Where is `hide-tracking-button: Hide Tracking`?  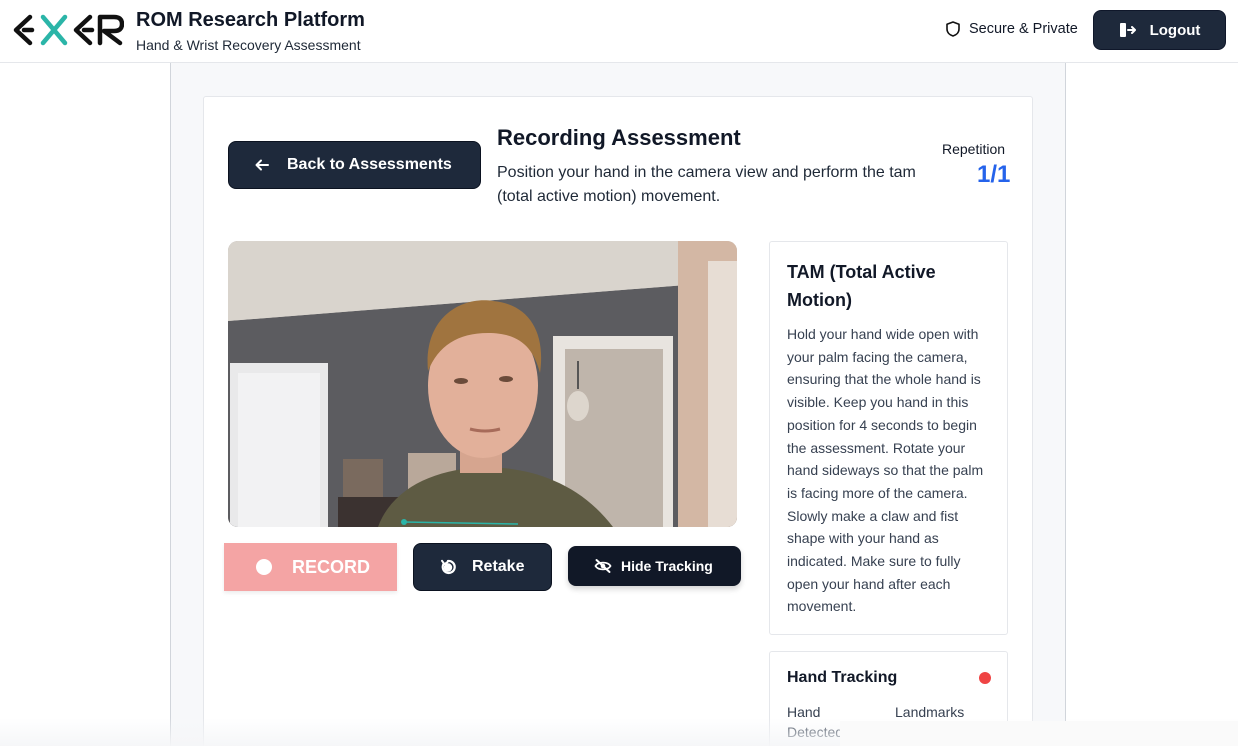 hide-tracking-button: Hide Tracking is located at coordinates (654, 566).